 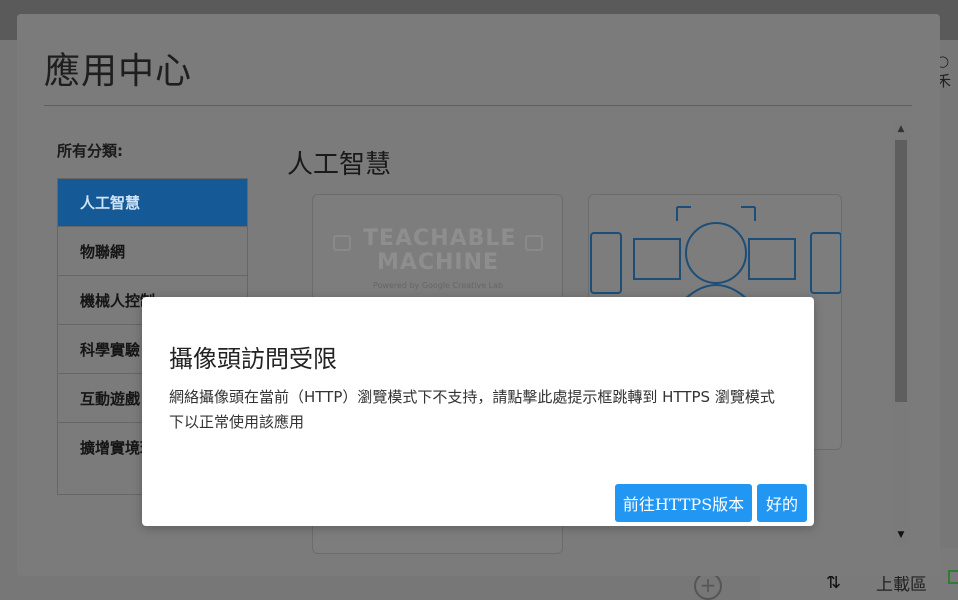 I want to click on card-logo: TEACHABLE MACHINE, so click(x=440, y=250).